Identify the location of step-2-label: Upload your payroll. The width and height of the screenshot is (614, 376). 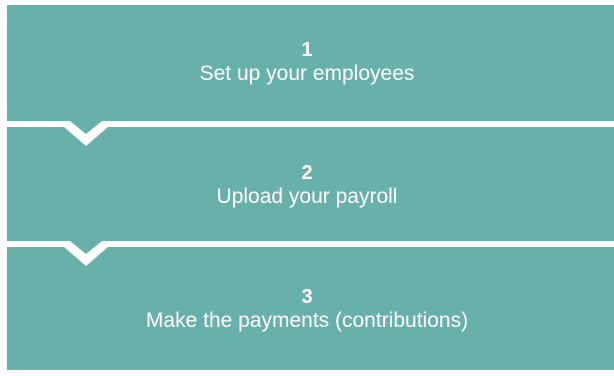
(307, 196).